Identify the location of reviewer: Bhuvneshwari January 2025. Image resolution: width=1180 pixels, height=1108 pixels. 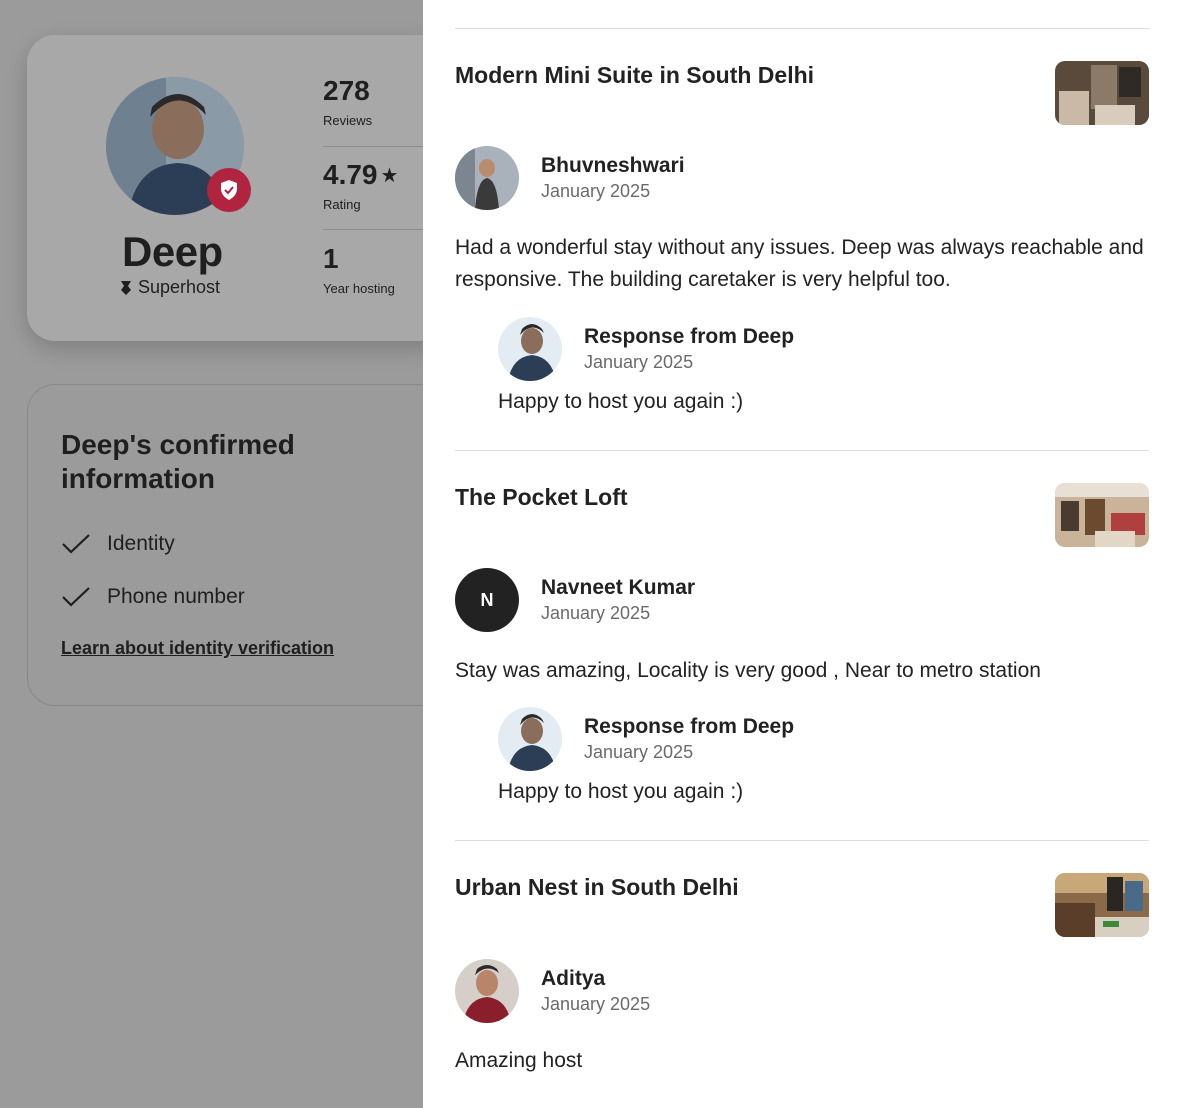
(570, 178).